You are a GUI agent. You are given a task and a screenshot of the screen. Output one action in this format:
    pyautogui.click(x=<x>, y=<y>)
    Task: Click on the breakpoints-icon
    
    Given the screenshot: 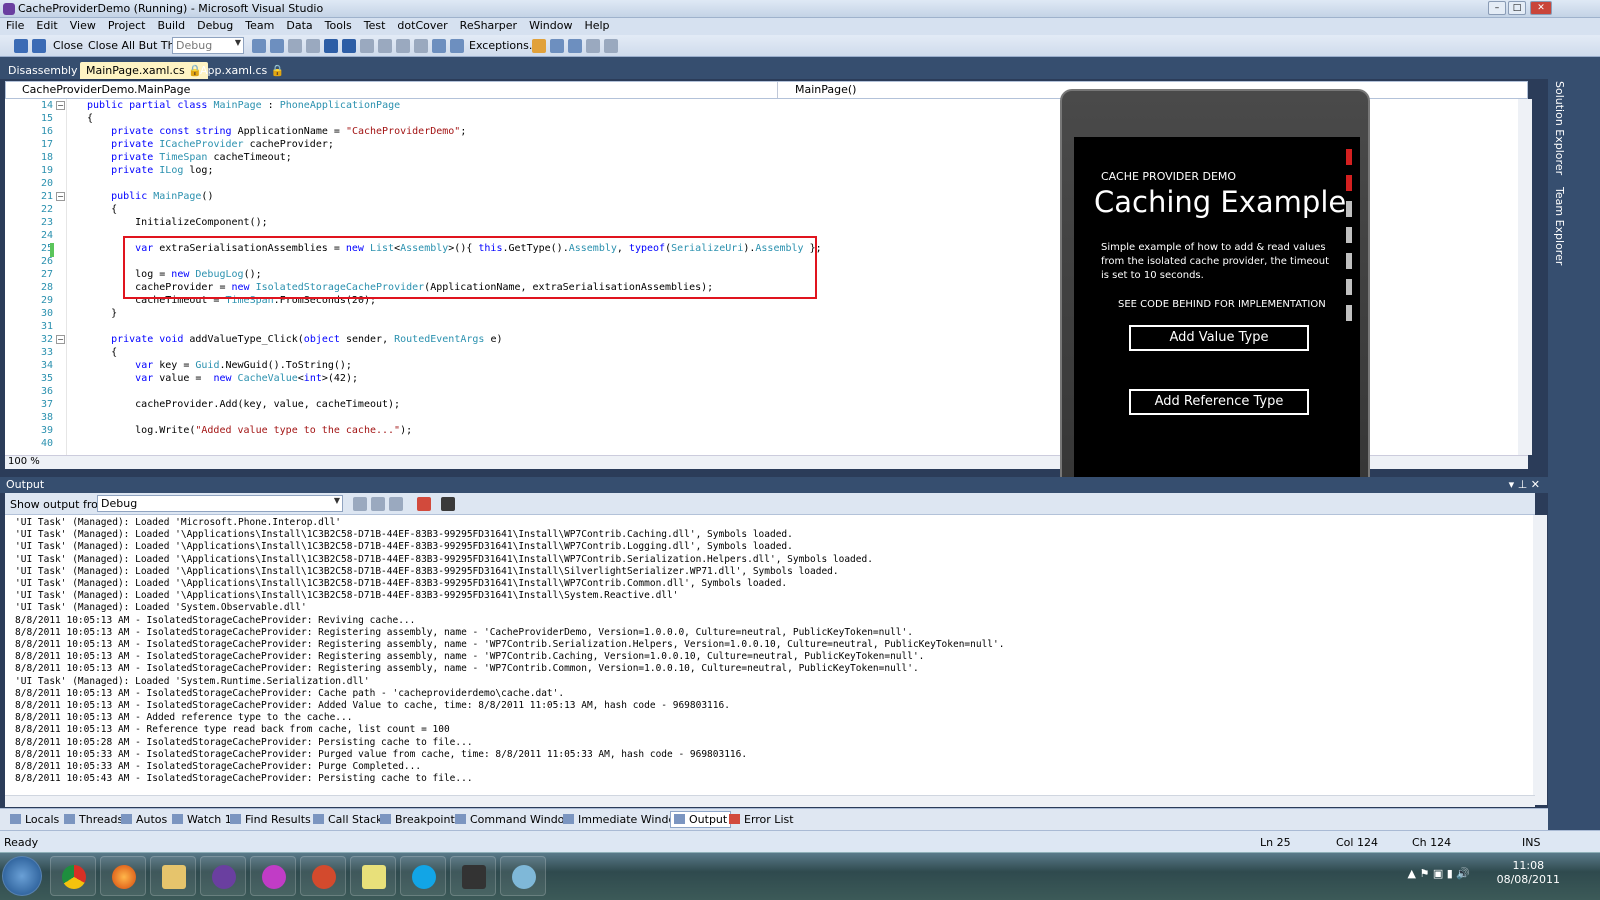 What is the action you would take?
    pyautogui.click(x=385, y=819)
    